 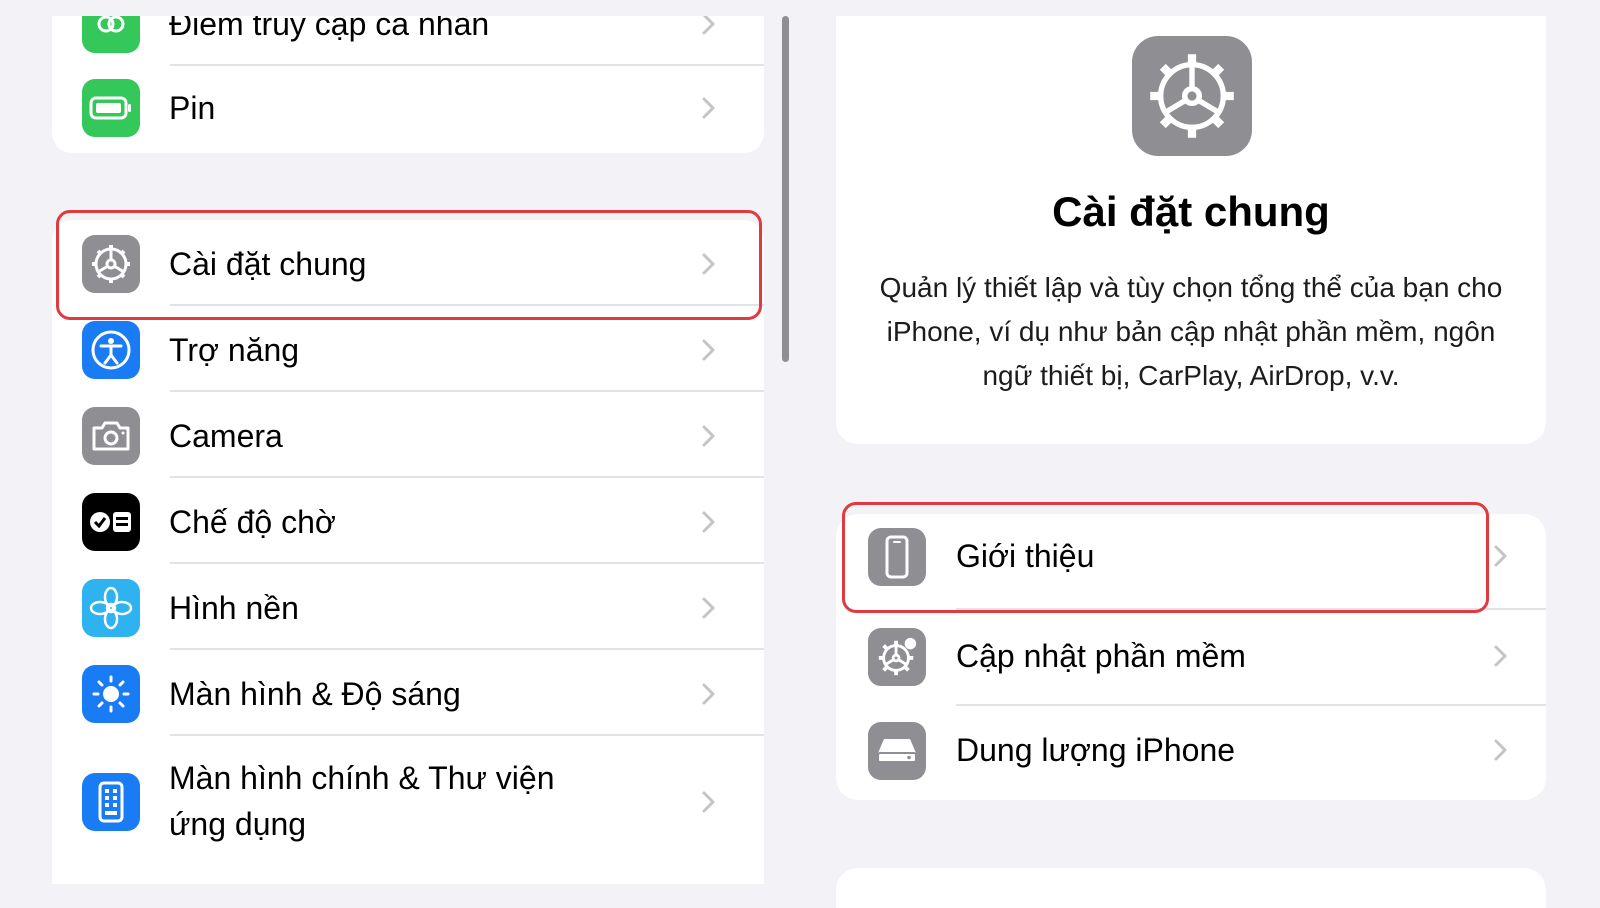 What do you see at coordinates (1165, 557) in the screenshot?
I see `highlight-box-about` at bounding box center [1165, 557].